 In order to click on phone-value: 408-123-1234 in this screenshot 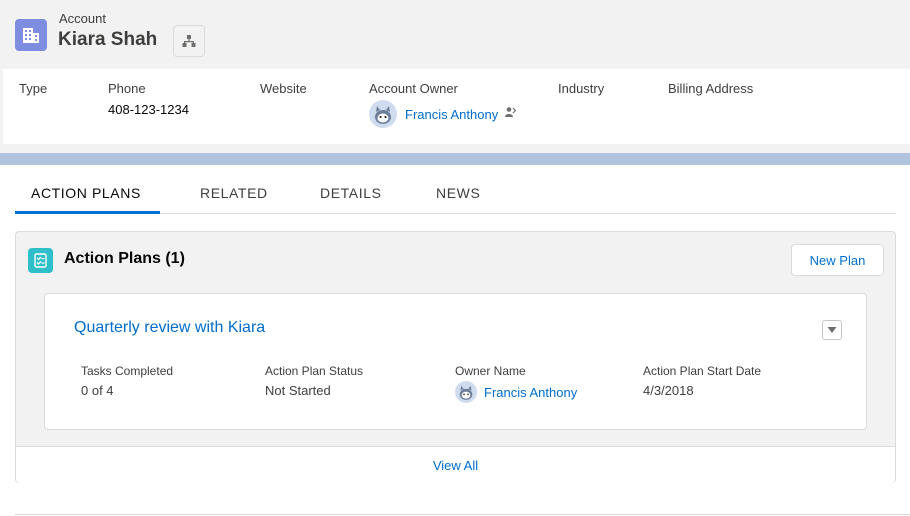, I will do `click(148, 109)`.